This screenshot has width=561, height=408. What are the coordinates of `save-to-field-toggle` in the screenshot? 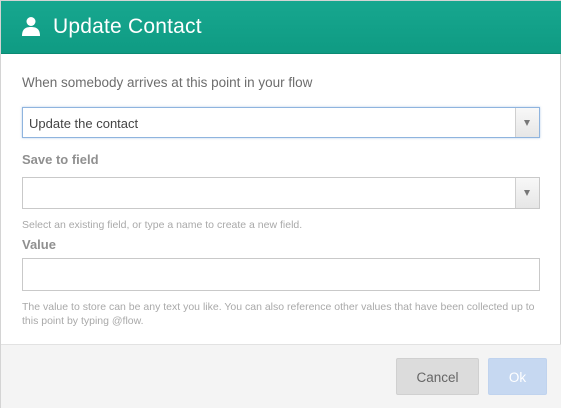 It's located at (527, 193).